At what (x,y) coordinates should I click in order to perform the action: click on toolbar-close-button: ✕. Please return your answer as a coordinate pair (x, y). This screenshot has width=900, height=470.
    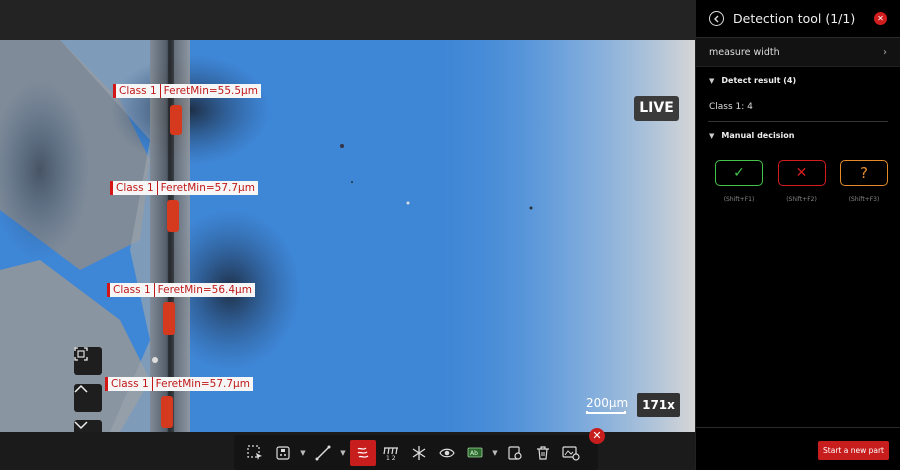
    Looking at the image, I should click on (597, 436).